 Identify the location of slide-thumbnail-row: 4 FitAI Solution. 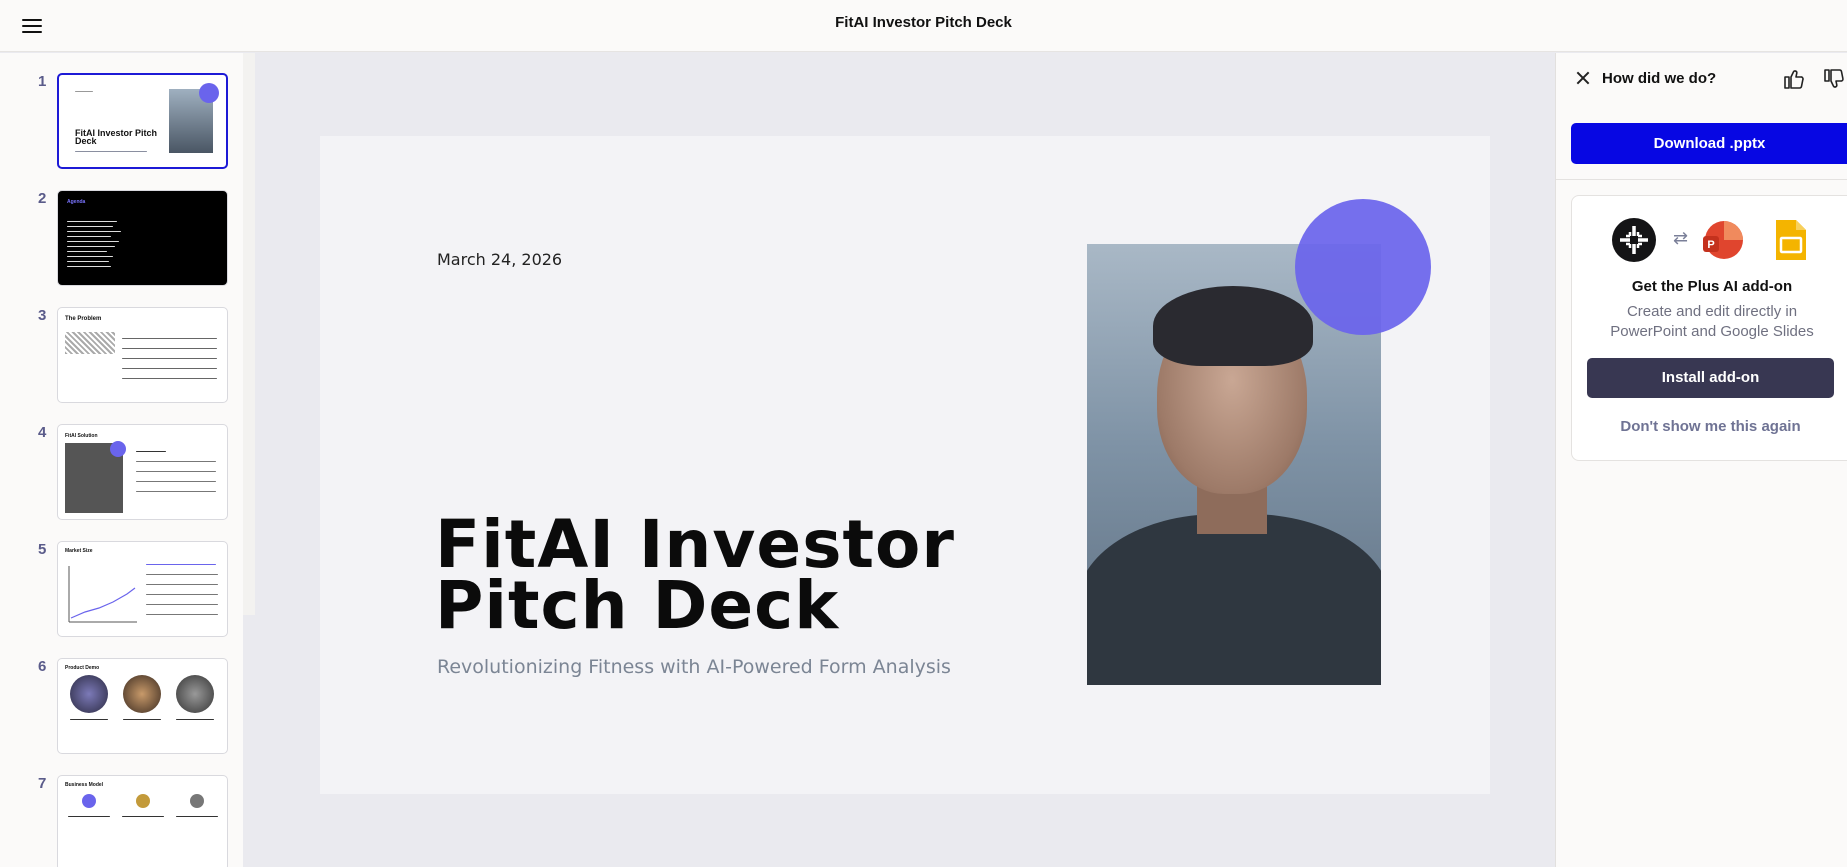
(121, 474).